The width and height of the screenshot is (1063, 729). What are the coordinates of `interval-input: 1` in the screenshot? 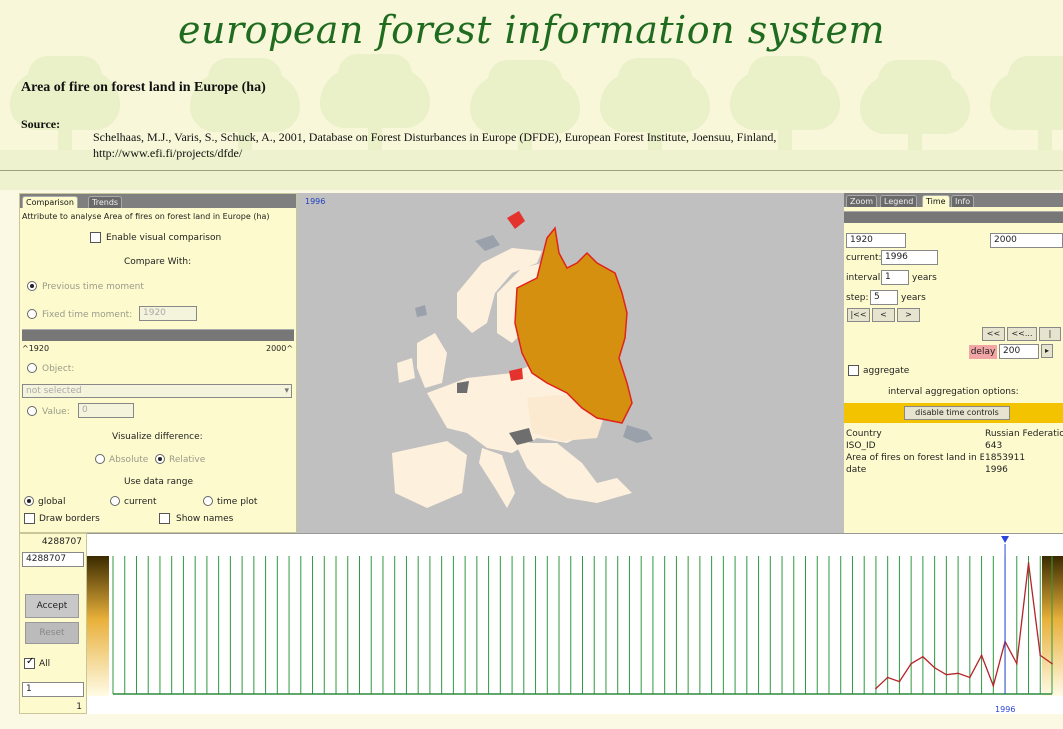 It's located at (895, 277).